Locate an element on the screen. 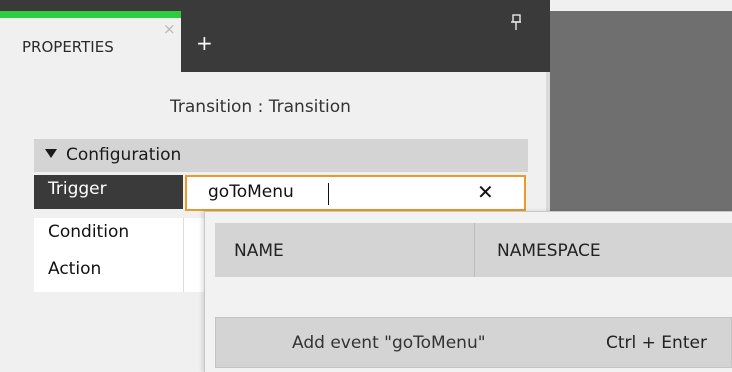 This screenshot has height=372, width=732. text-caret is located at coordinates (328, 194).